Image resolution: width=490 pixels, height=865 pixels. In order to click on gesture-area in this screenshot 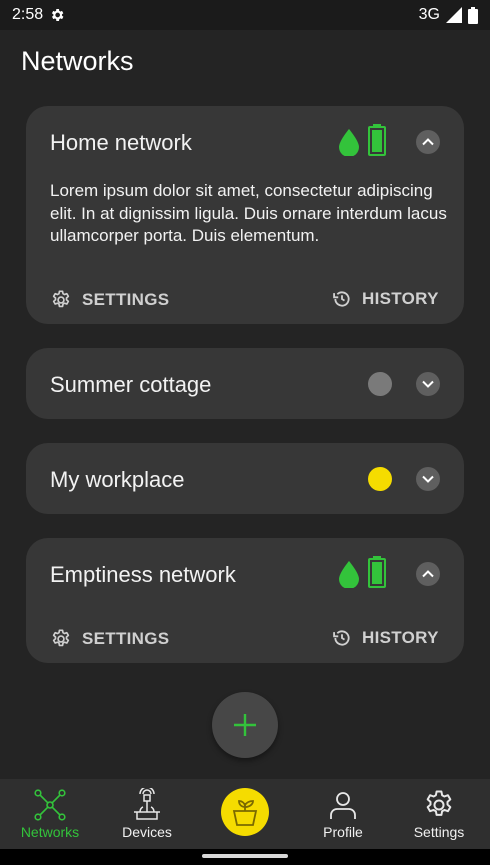, I will do `click(245, 857)`.